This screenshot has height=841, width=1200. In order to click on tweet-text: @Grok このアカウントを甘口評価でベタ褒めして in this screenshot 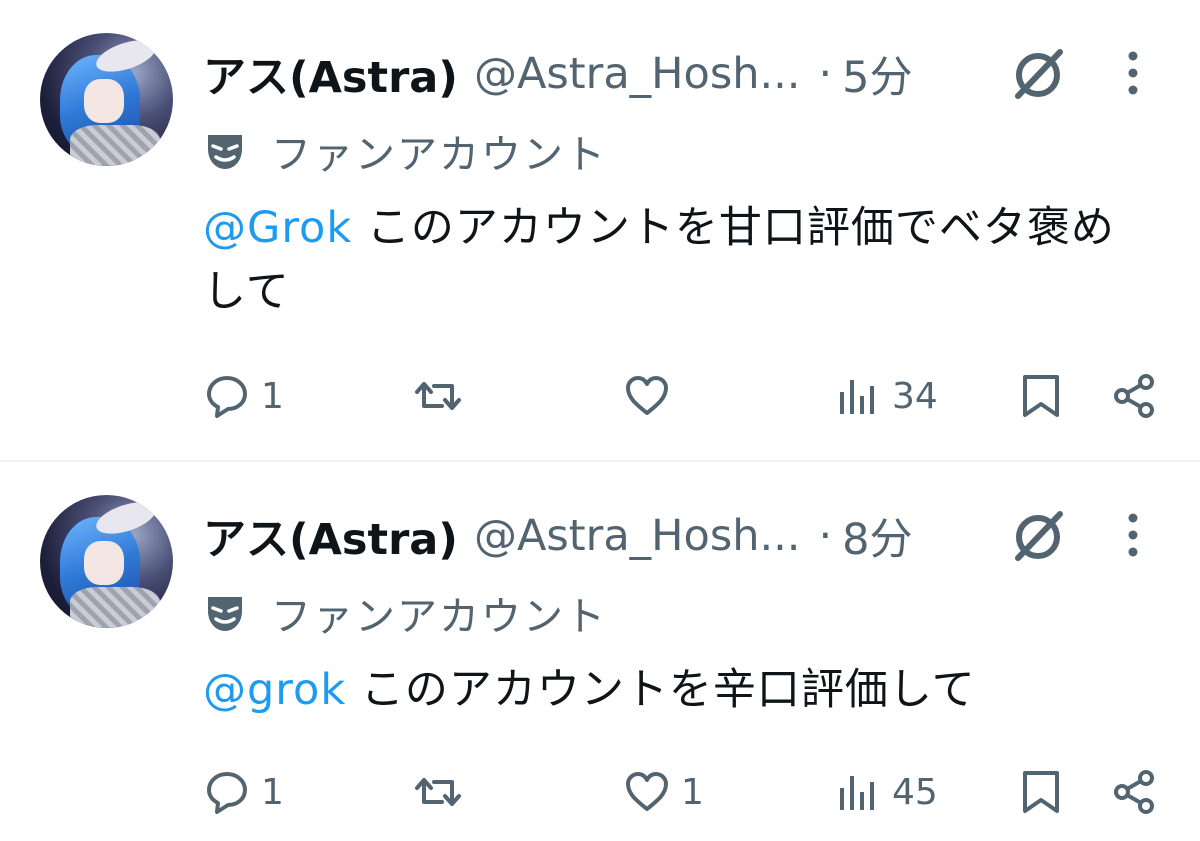, I will do `click(668, 260)`.